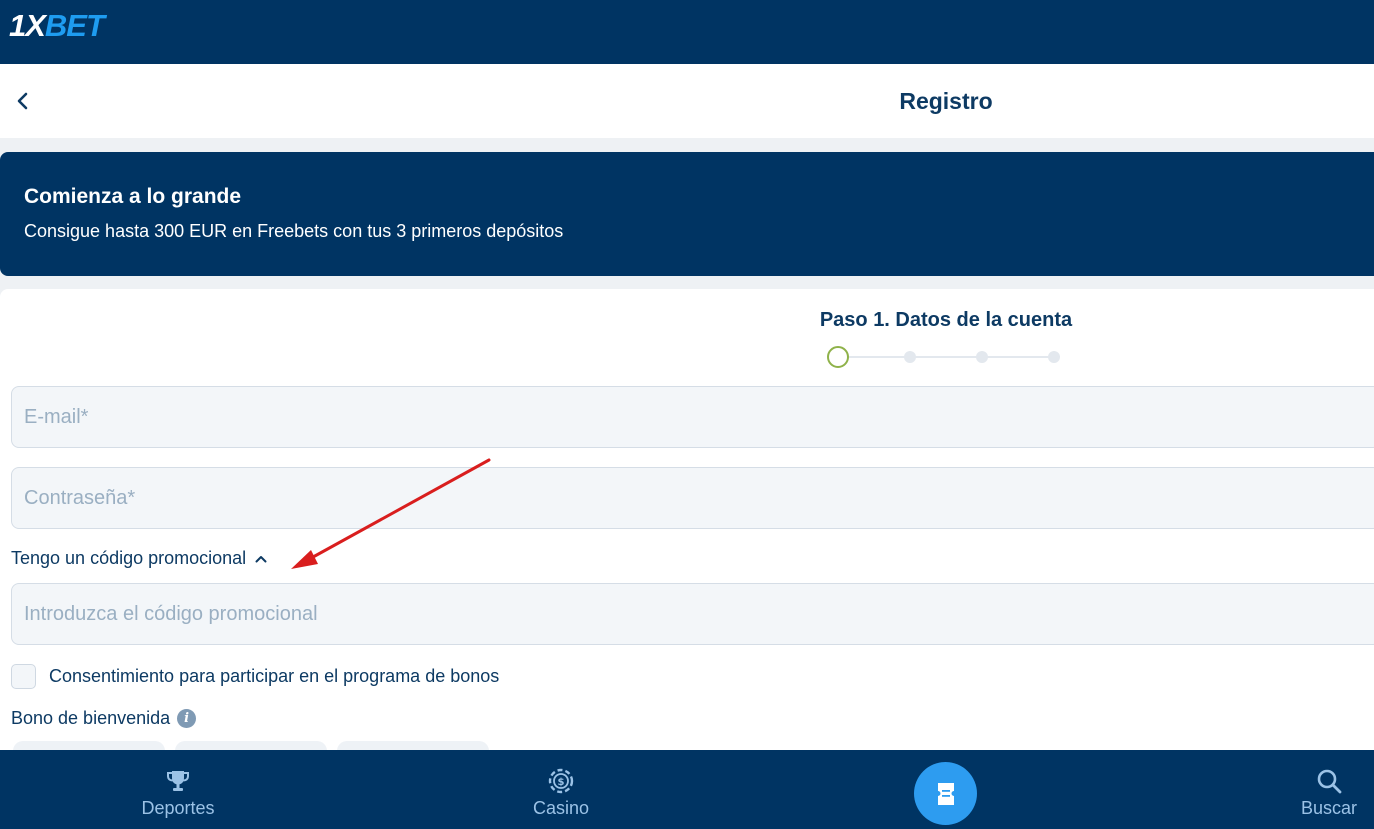 This screenshot has width=1374, height=829. What do you see at coordinates (74, 25) in the screenshot?
I see `logo-part-bet: BET` at bounding box center [74, 25].